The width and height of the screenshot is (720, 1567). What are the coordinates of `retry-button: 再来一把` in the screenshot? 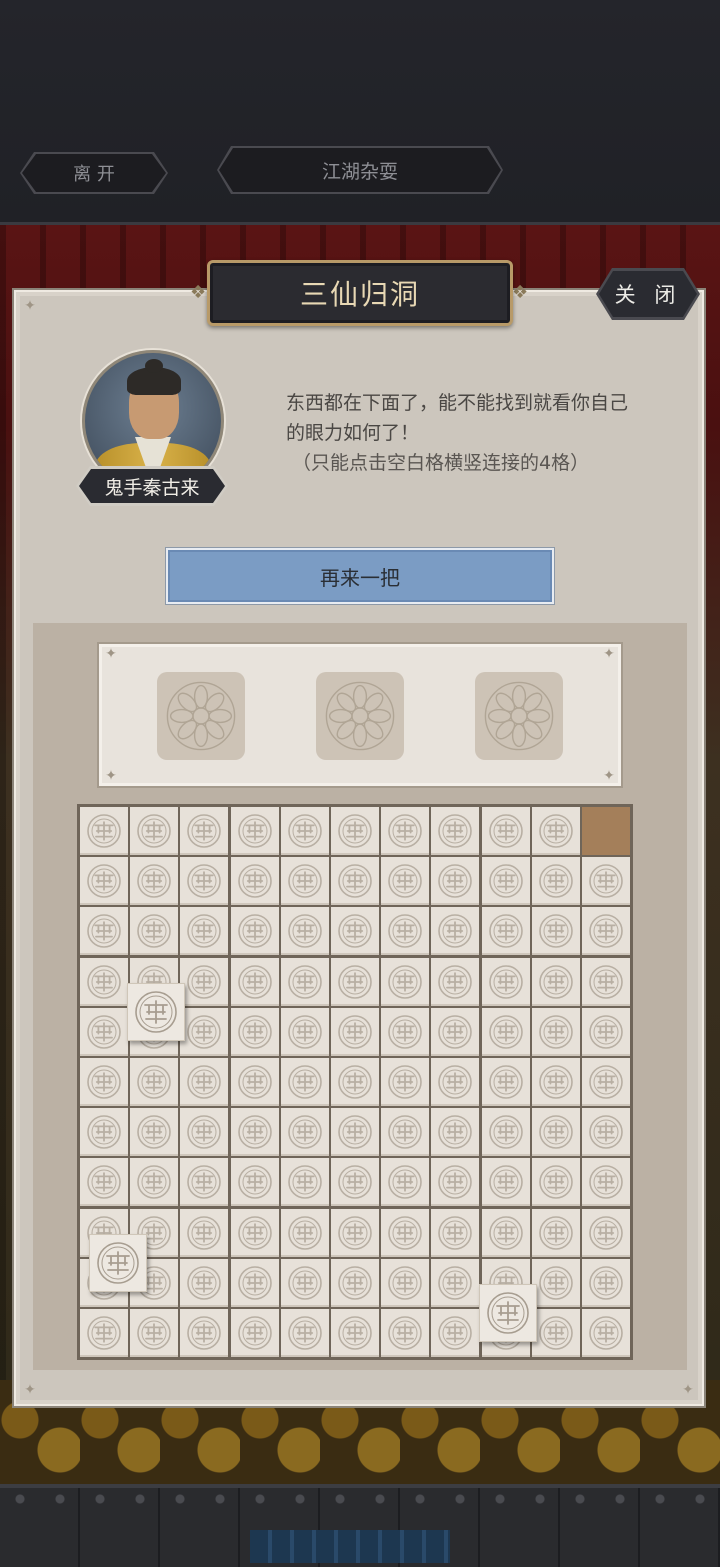 It's located at (360, 576).